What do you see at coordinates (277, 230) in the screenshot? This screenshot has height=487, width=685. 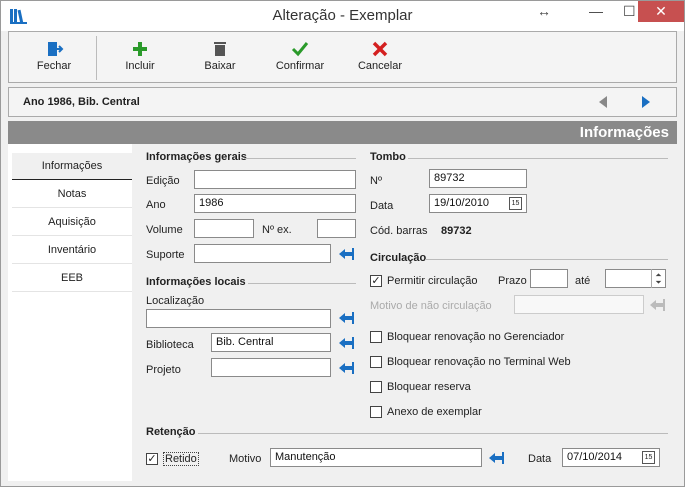 I see `nex-label: Nº ex.` at bounding box center [277, 230].